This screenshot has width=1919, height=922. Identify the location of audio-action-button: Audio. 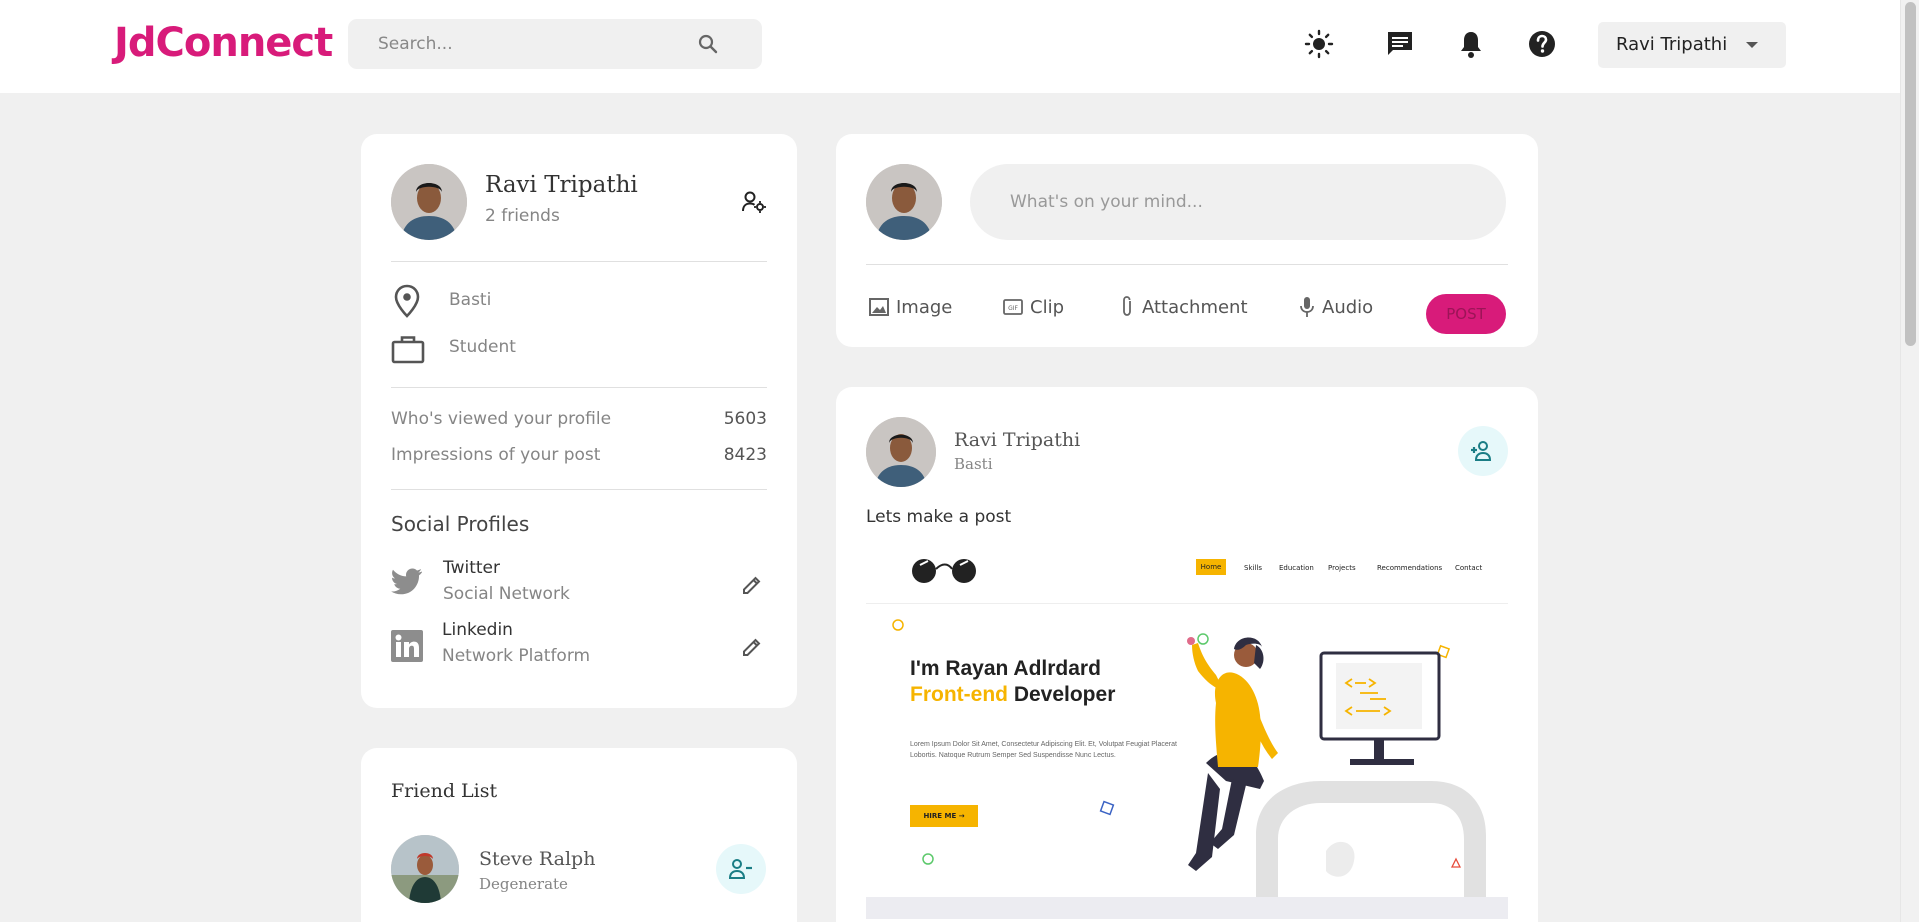
(1335, 307).